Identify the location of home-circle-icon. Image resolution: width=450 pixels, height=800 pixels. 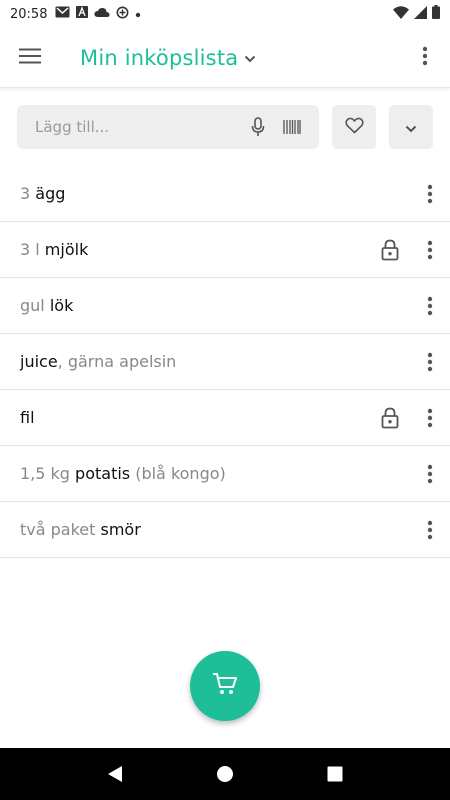
(225, 774).